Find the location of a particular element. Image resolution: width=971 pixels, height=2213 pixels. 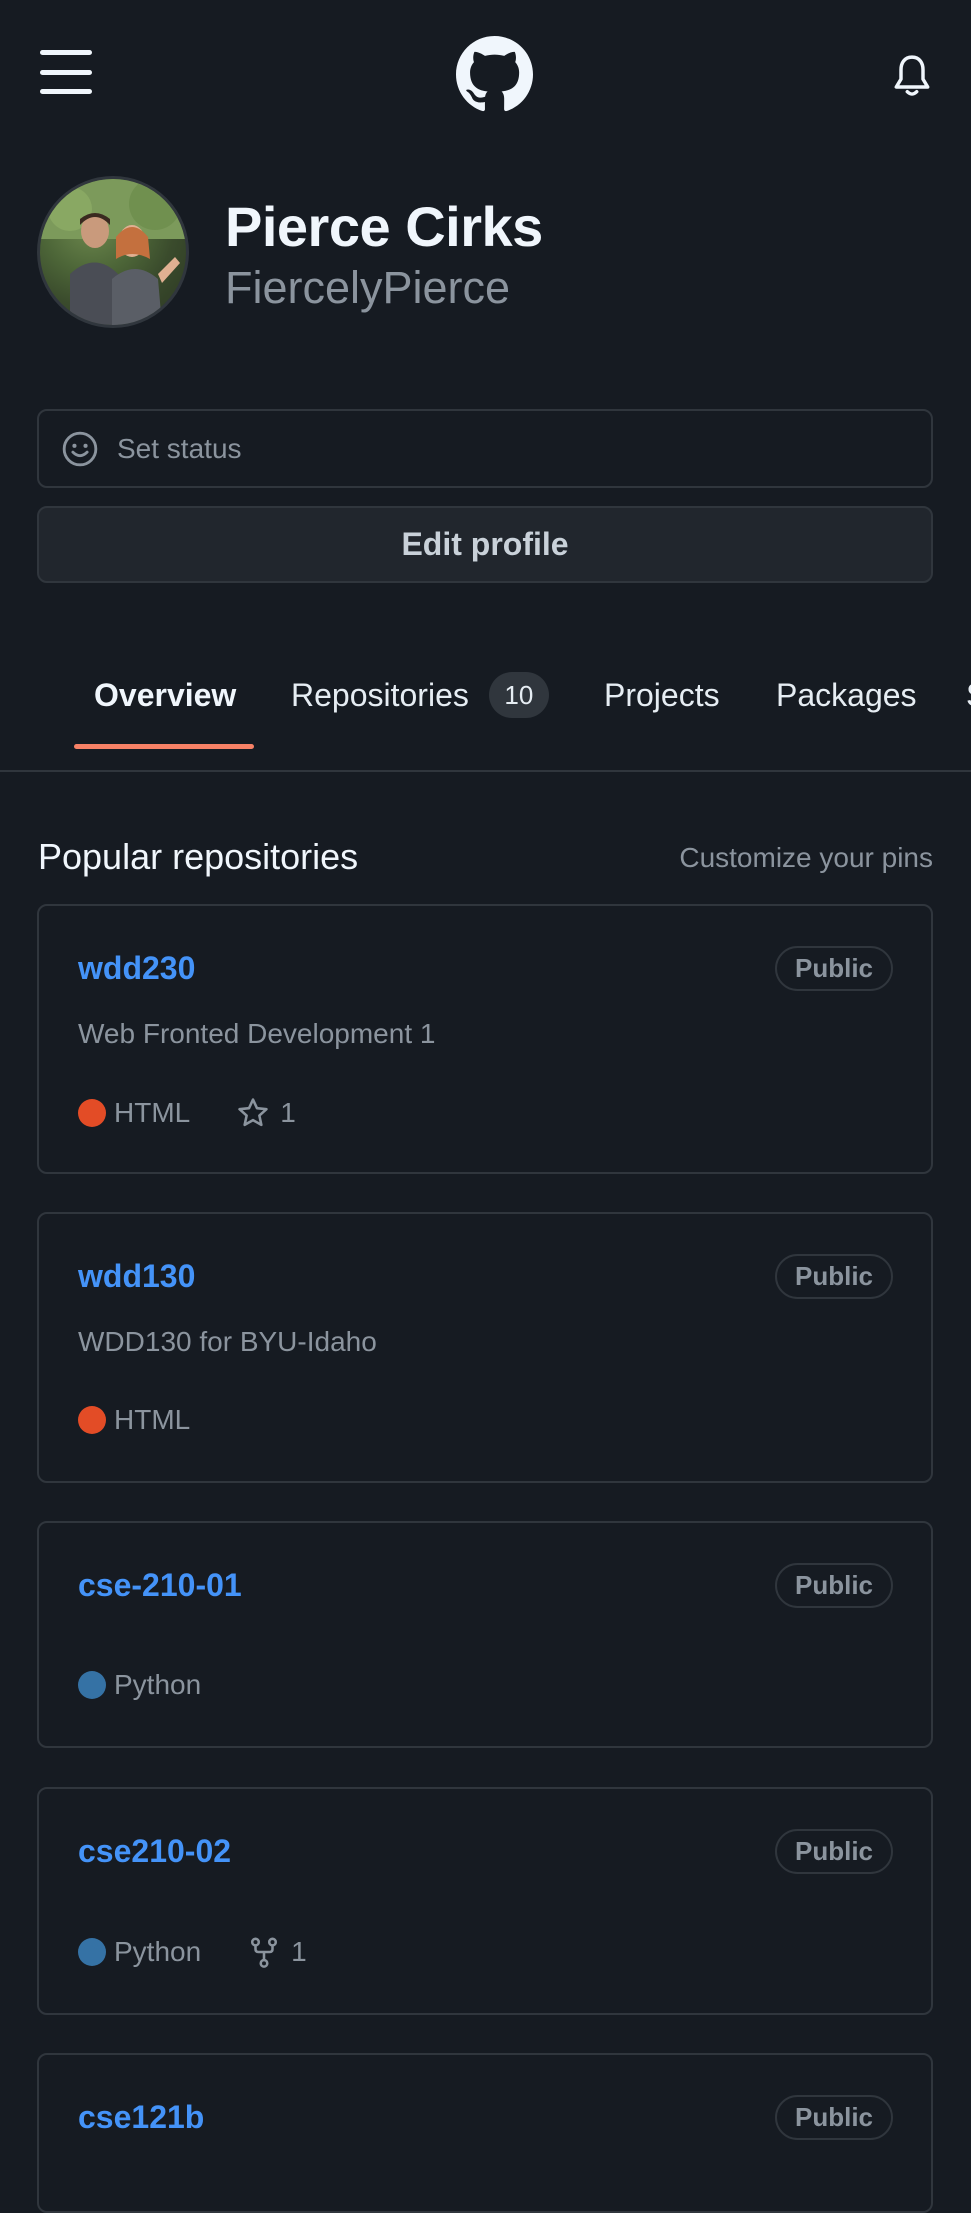

repositories-count-badge: 10 is located at coordinates (518, 695).